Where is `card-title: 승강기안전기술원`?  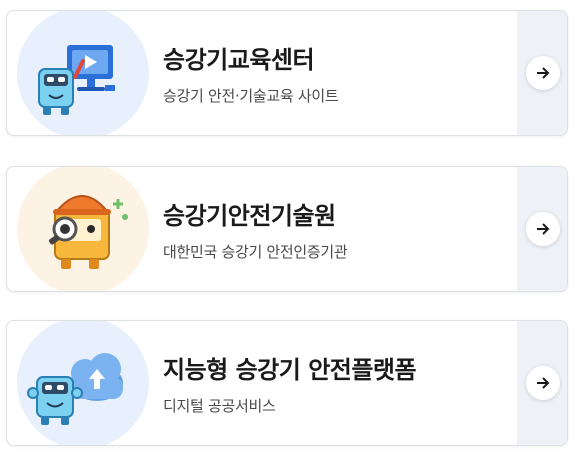
card-title: 승강기안전기술원 is located at coordinates (249, 216).